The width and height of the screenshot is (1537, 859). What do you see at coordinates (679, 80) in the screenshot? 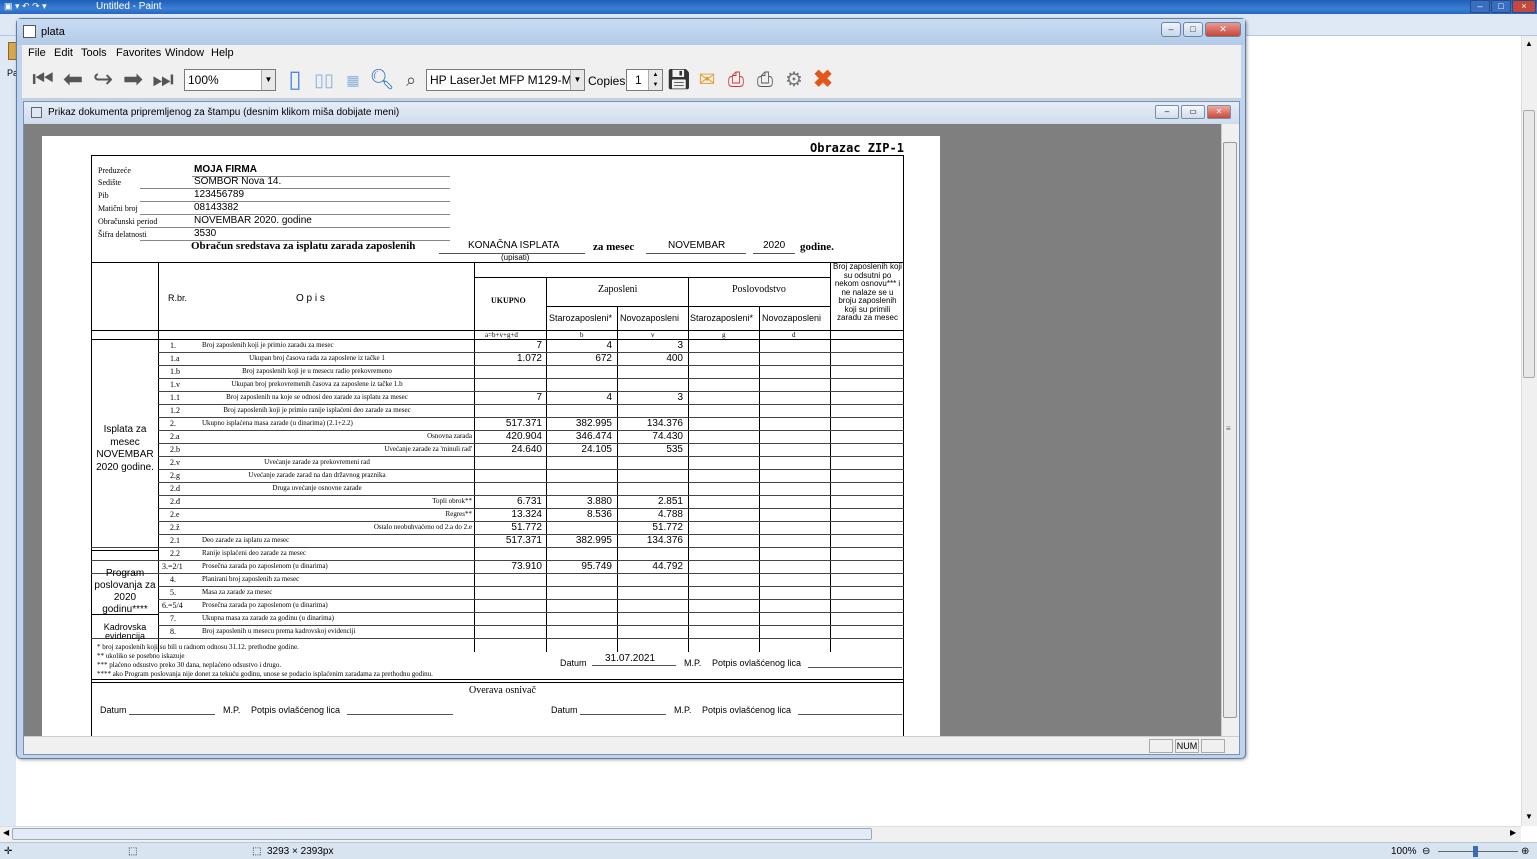
I see `save-icon: 💾︎` at bounding box center [679, 80].